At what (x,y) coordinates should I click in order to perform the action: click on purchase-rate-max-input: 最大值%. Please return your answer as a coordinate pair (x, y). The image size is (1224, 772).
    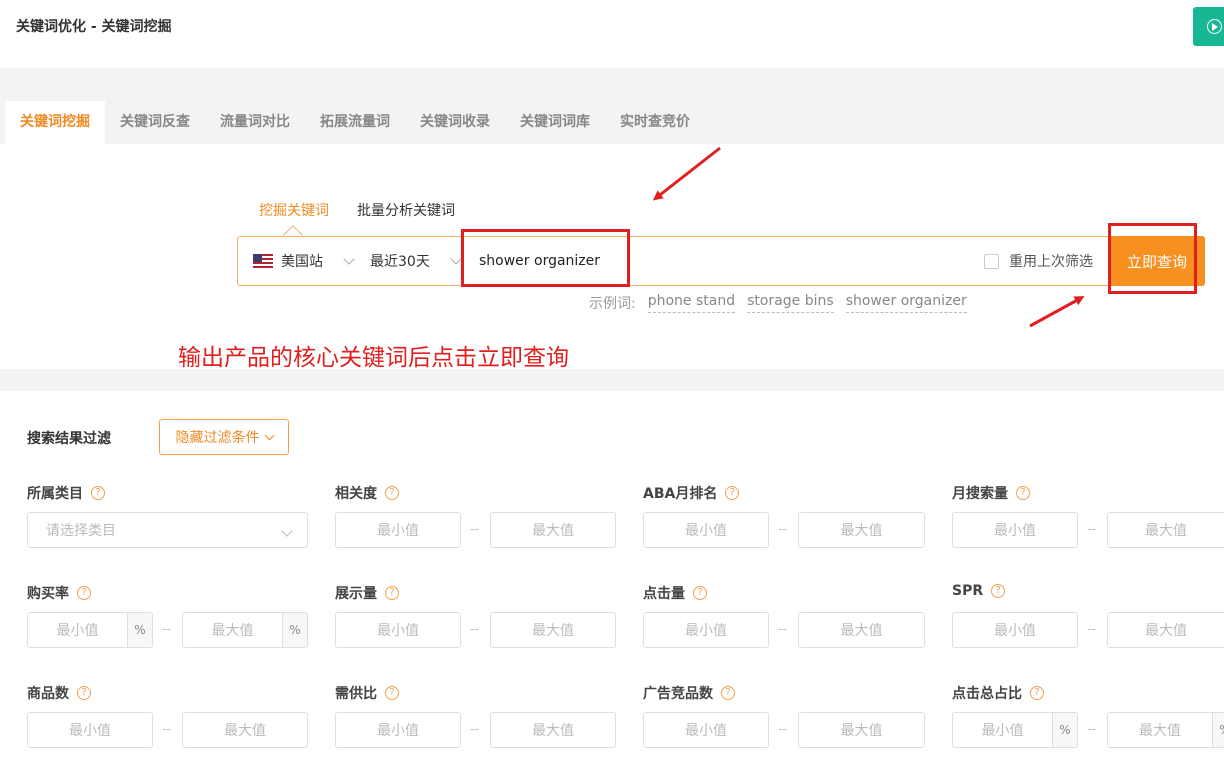
    Looking at the image, I should click on (245, 630).